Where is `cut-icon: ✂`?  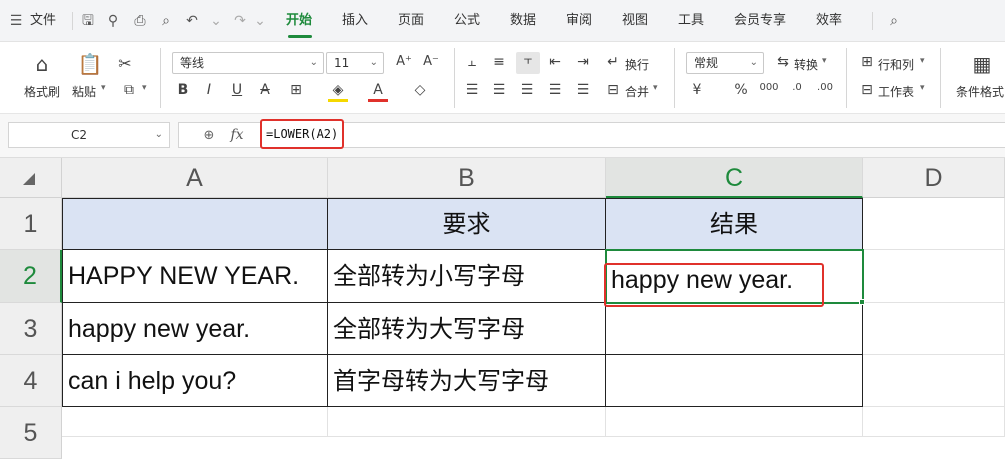 cut-icon: ✂ is located at coordinates (125, 64).